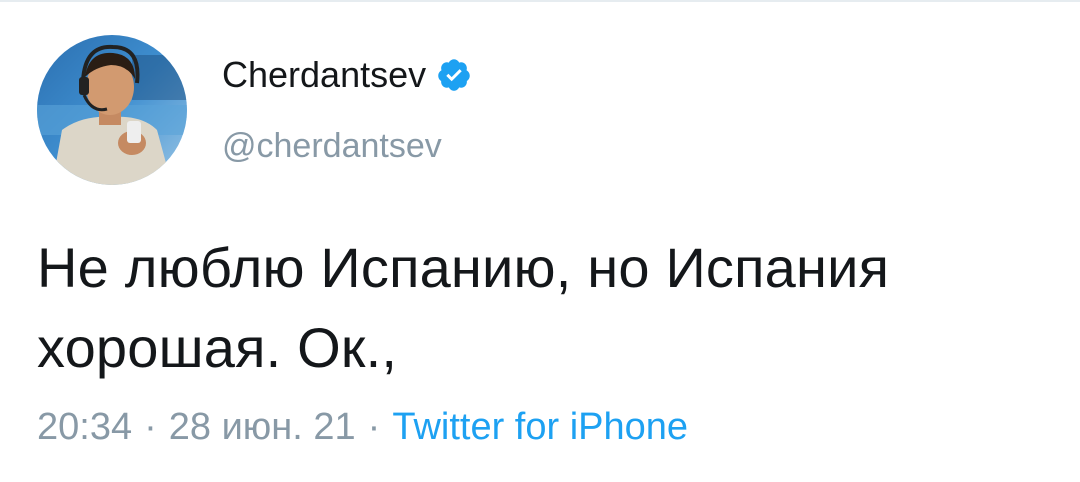 The height and width of the screenshot is (482, 1080). Describe the element at coordinates (217, 347) in the screenshot. I see `tweet-text-line: хорошая. Ок.,` at that location.